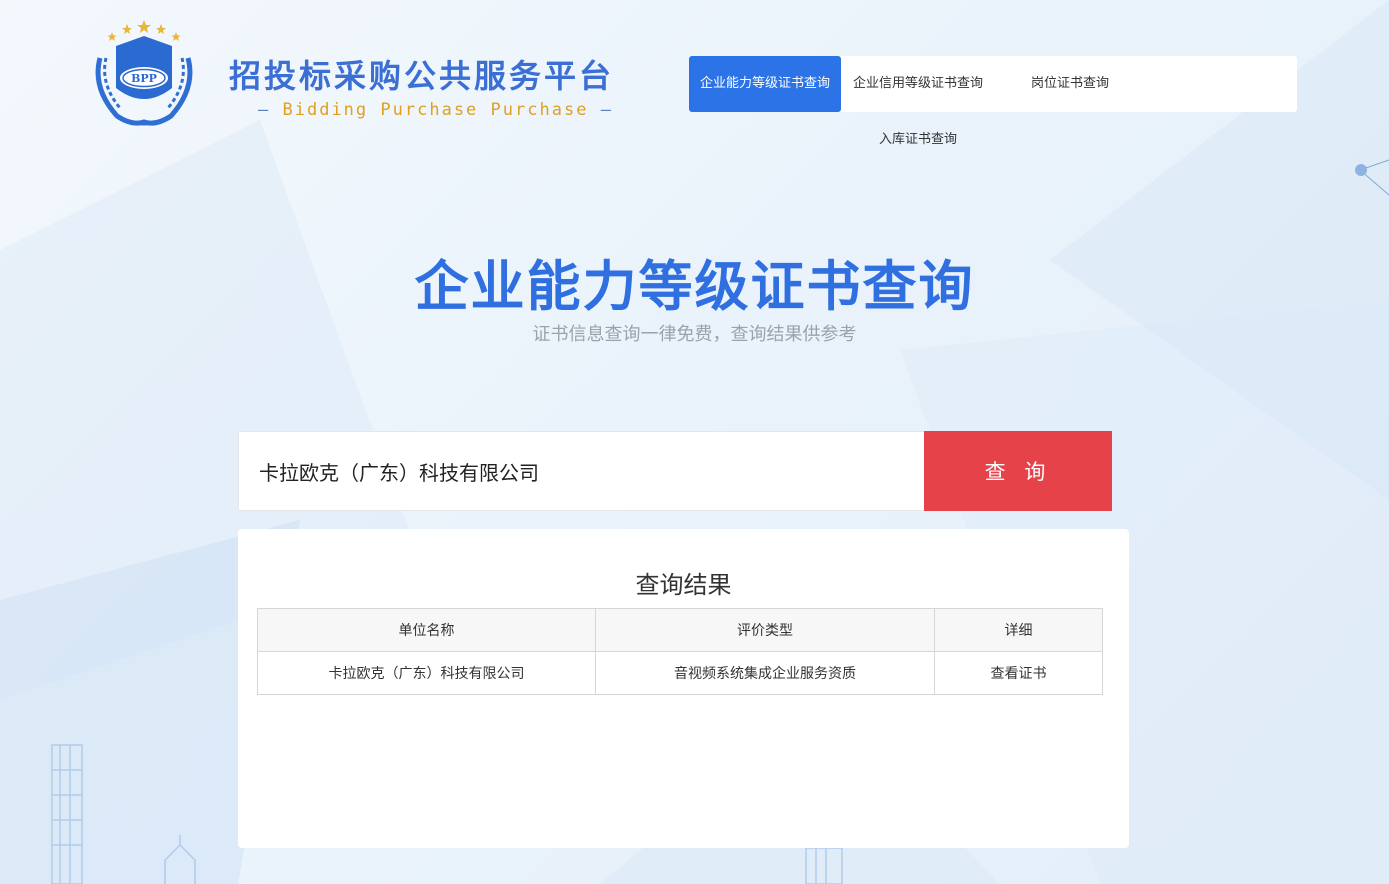 The width and height of the screenshot is (1389, 884). What do you see at coordinates (765, 630) in the screenshot?
I see `column-header-type: 评价类型` at bounding box center [765, 630].